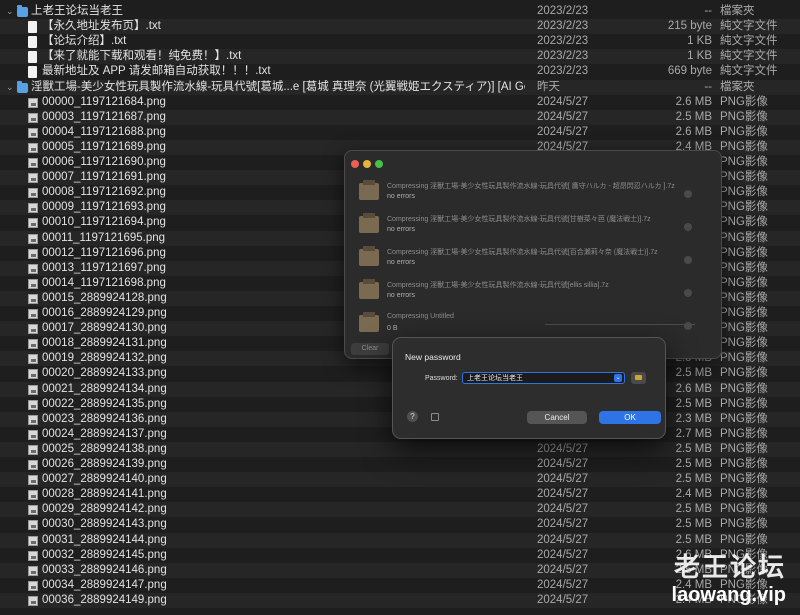 This screenshot has width=800, height=615. I want to click on close-window-button, so click(355, 164).